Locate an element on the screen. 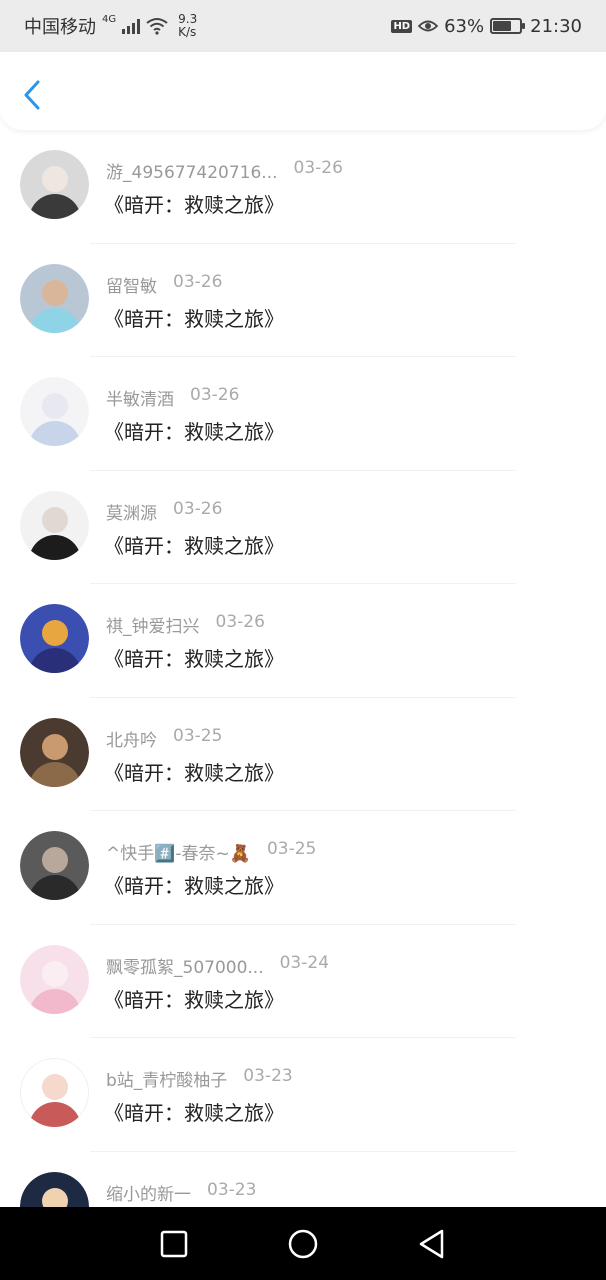 This screenshot has width=606, height=1280. network-type-label: 4G is located at coordinates (109, 19).